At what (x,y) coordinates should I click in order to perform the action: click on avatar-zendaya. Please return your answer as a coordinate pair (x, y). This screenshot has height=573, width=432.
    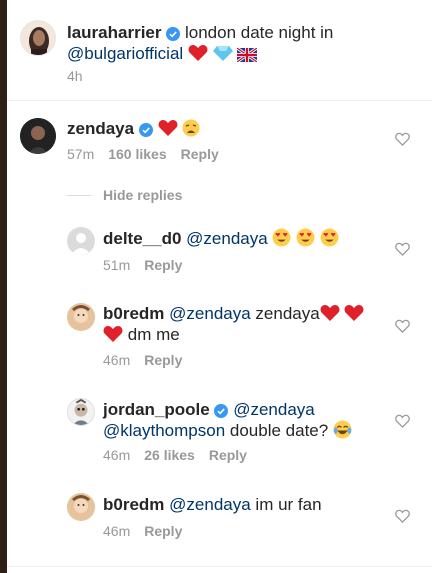
    Looking at the image, I should click on (38, 136).